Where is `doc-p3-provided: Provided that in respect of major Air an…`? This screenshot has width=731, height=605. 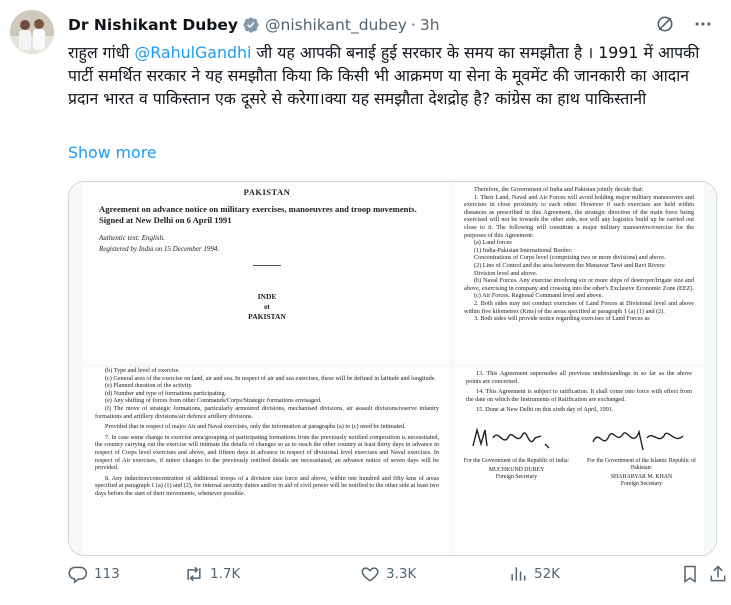
doc-p3-provided: Provided that in respect of major Air an… is located at coordinates (255, 427).